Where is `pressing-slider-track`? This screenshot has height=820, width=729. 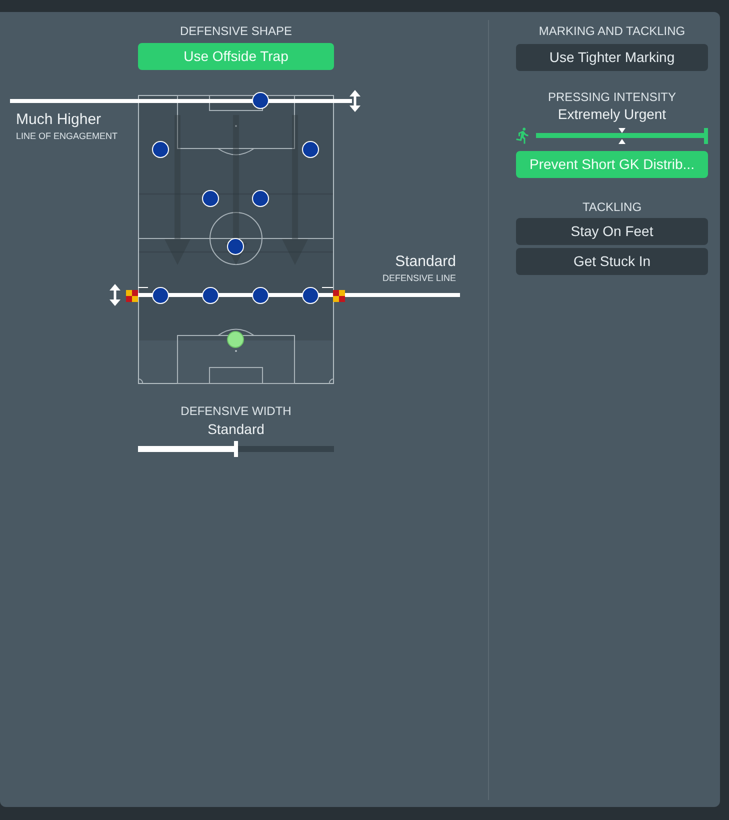 pressing-slider-track is located at coordinates (622, 136).